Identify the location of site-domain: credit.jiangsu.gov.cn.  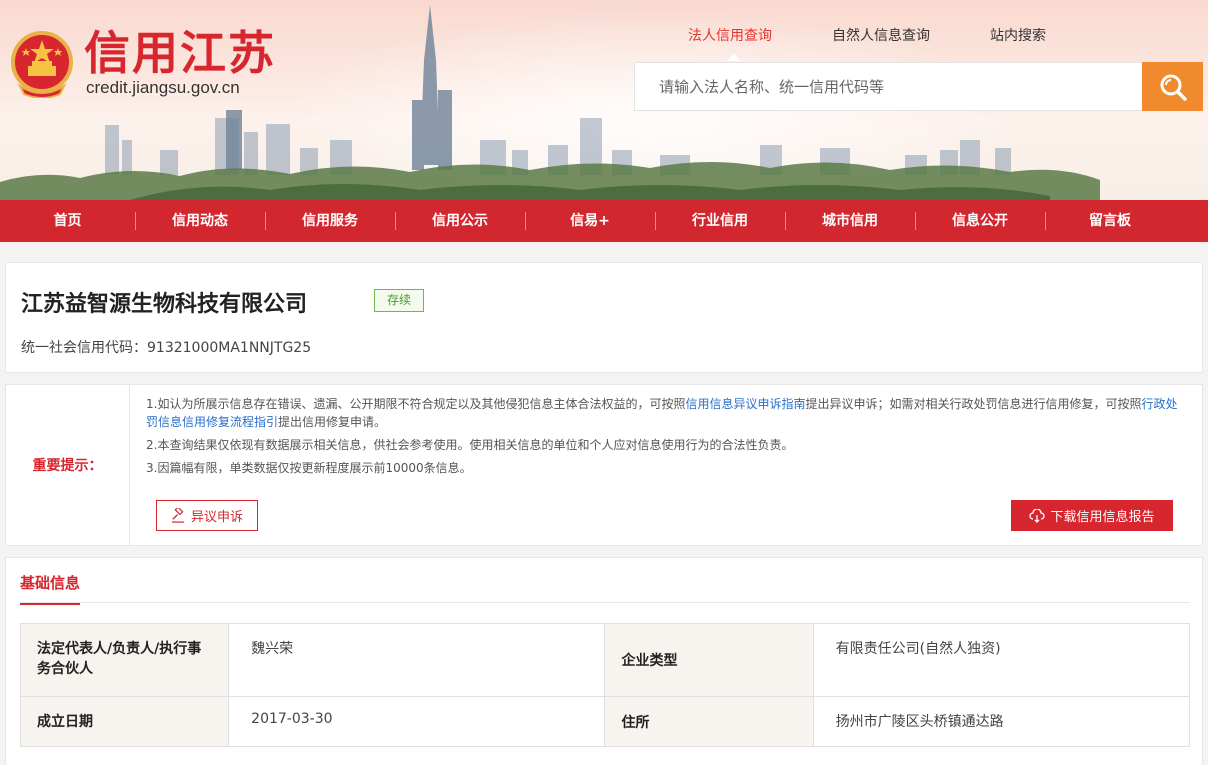
(163, 87).